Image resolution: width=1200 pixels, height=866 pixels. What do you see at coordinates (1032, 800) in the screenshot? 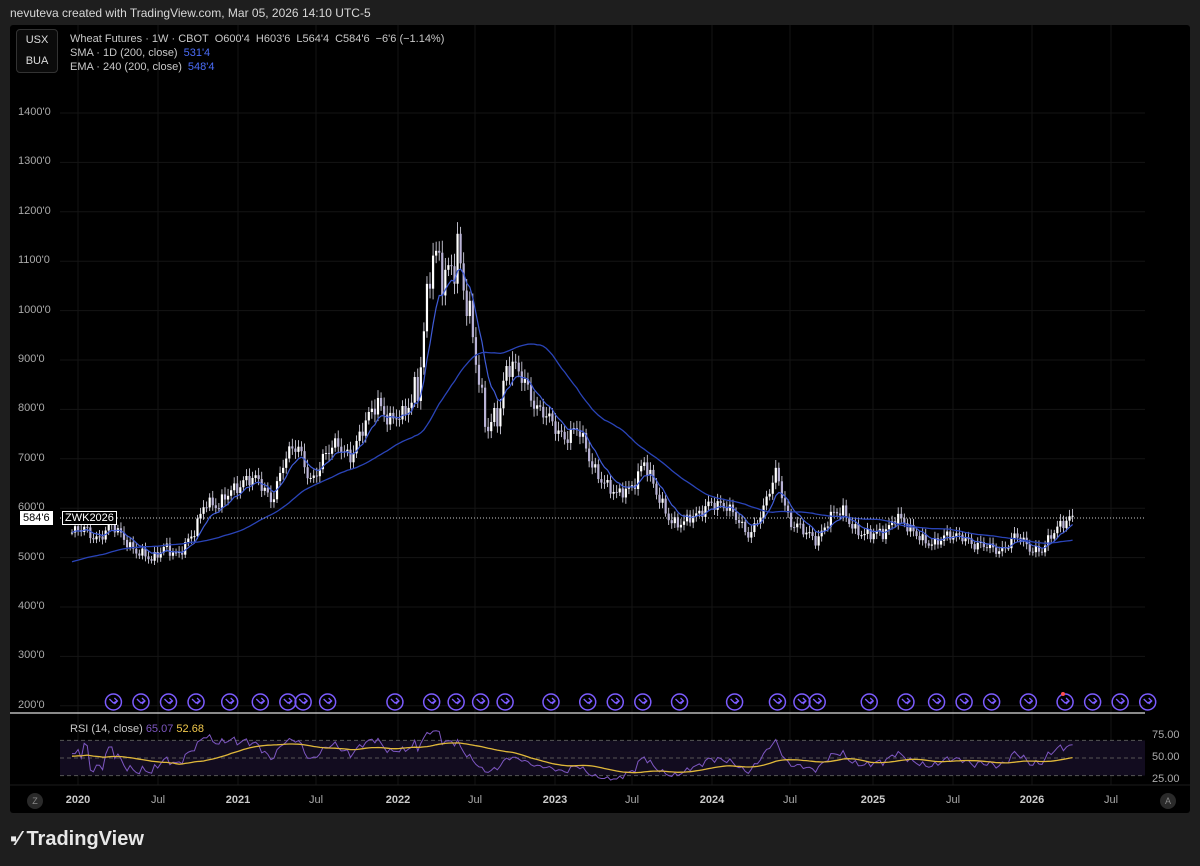
I see `time-axis-label: 2026` at bounding box center [1032, 800].